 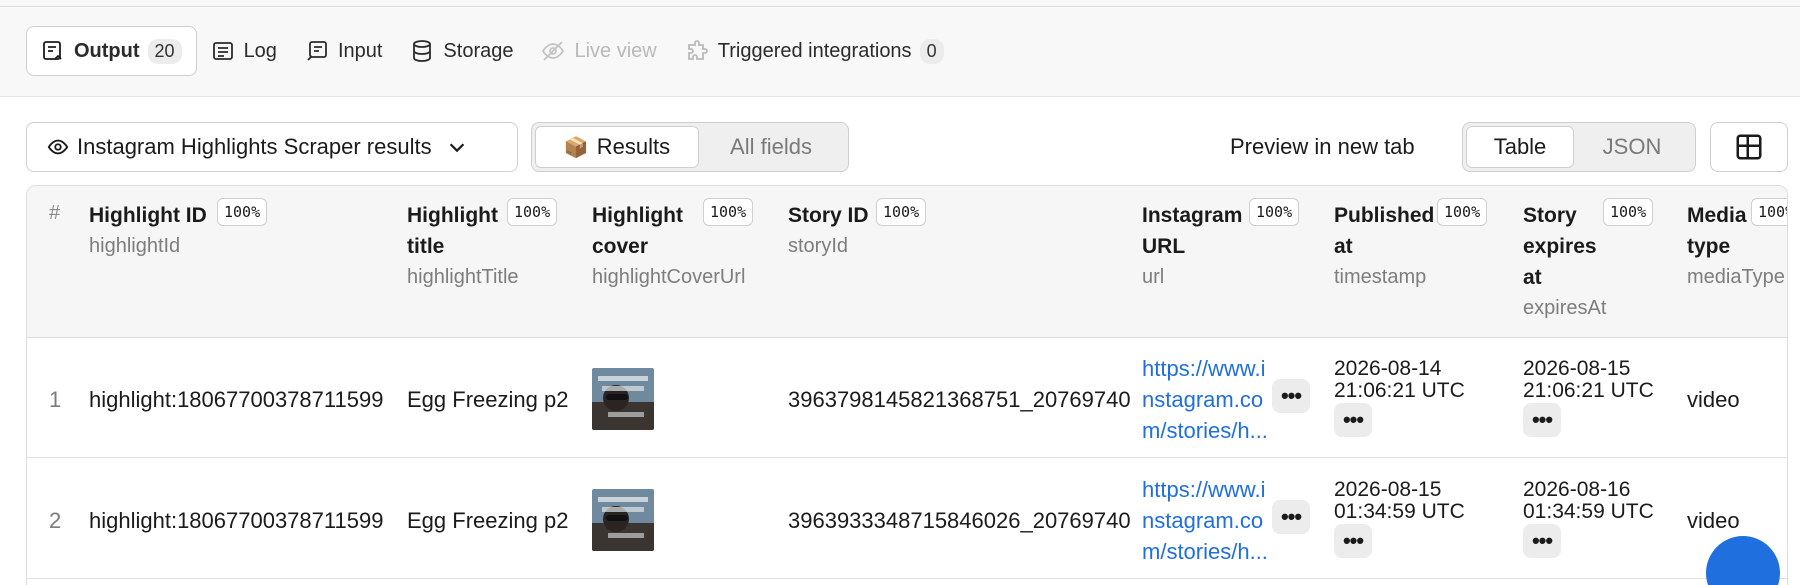 What do you see at coordinates (1565, 308) in the screenshot?
I see `column-field: expiresAt` at bounding box center [1565, 308].